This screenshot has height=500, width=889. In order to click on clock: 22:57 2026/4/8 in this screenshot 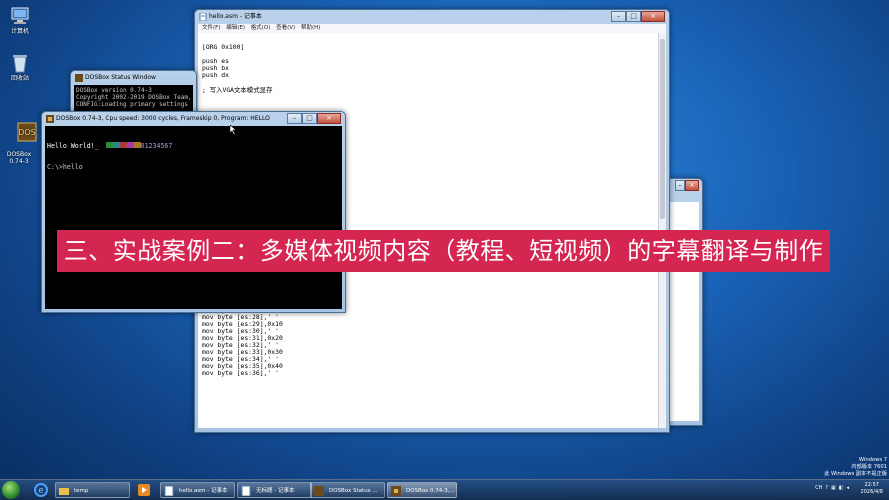, I will do `click(872, 489)`.